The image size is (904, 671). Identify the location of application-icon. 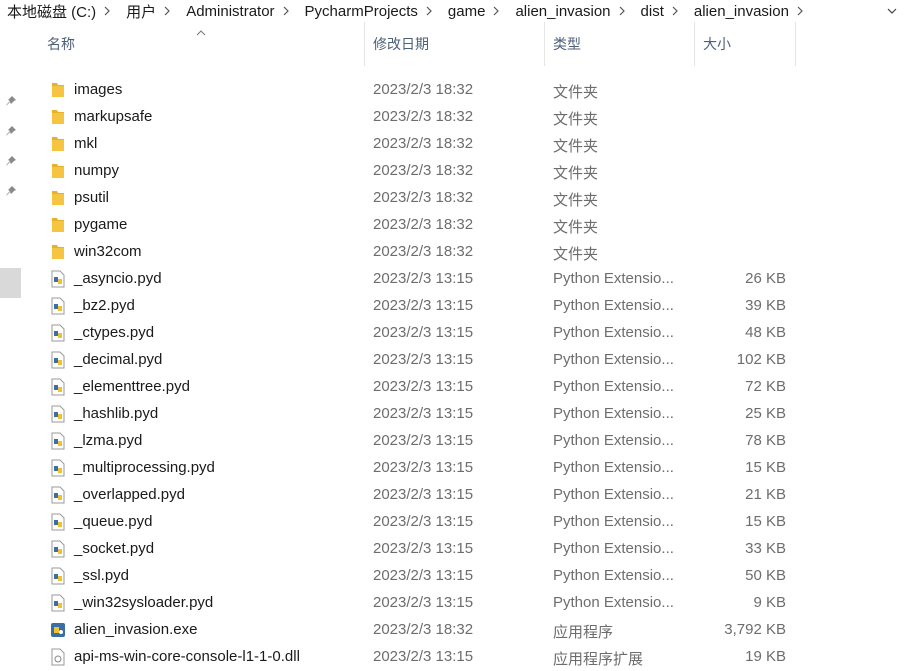
(58, 630).